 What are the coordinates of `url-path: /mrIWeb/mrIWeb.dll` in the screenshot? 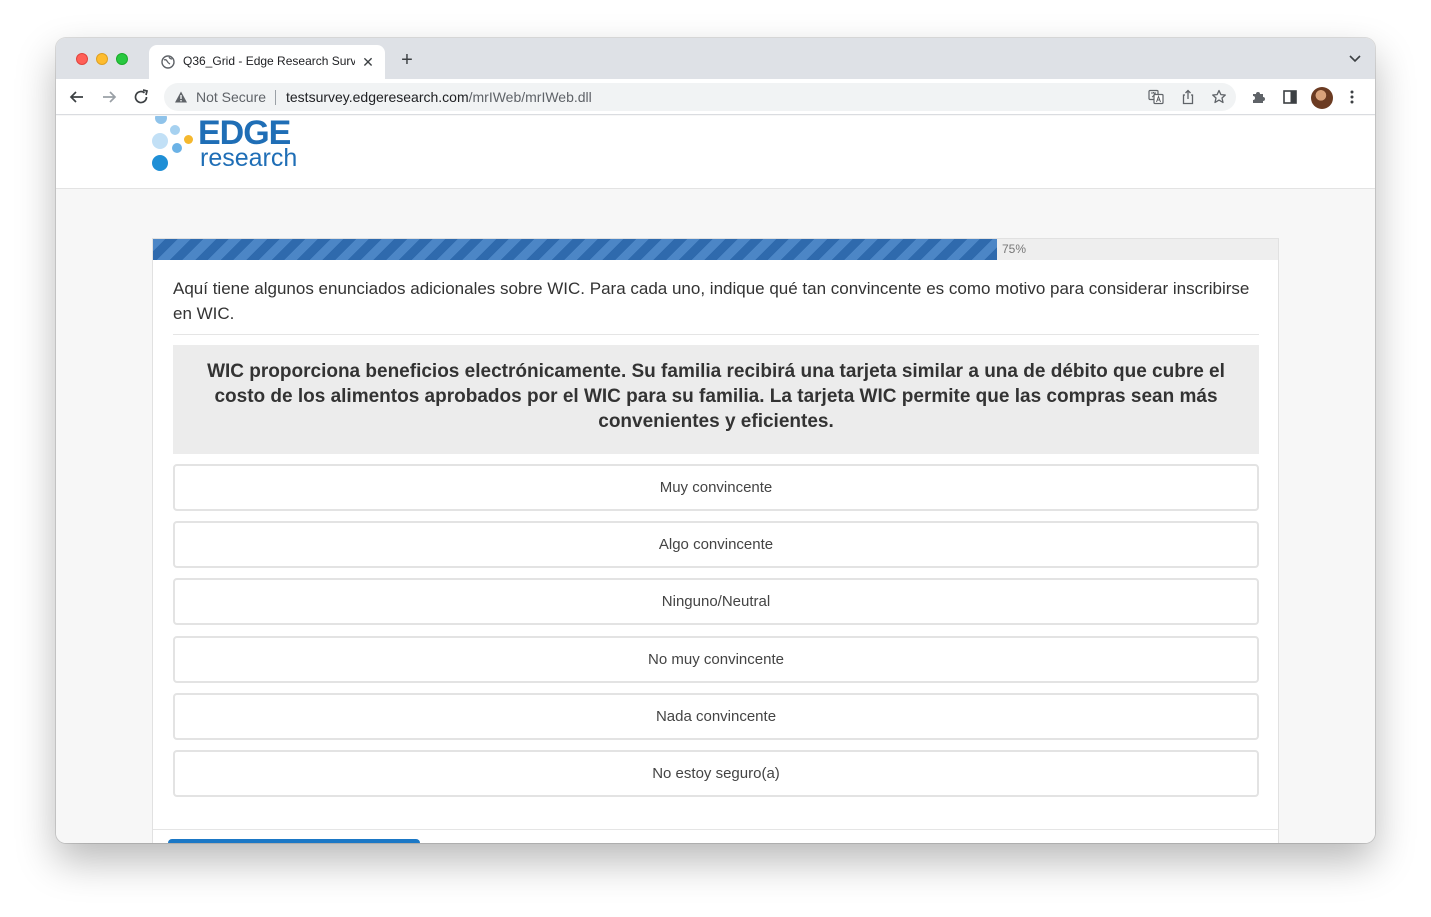 It's located at (530, 97).